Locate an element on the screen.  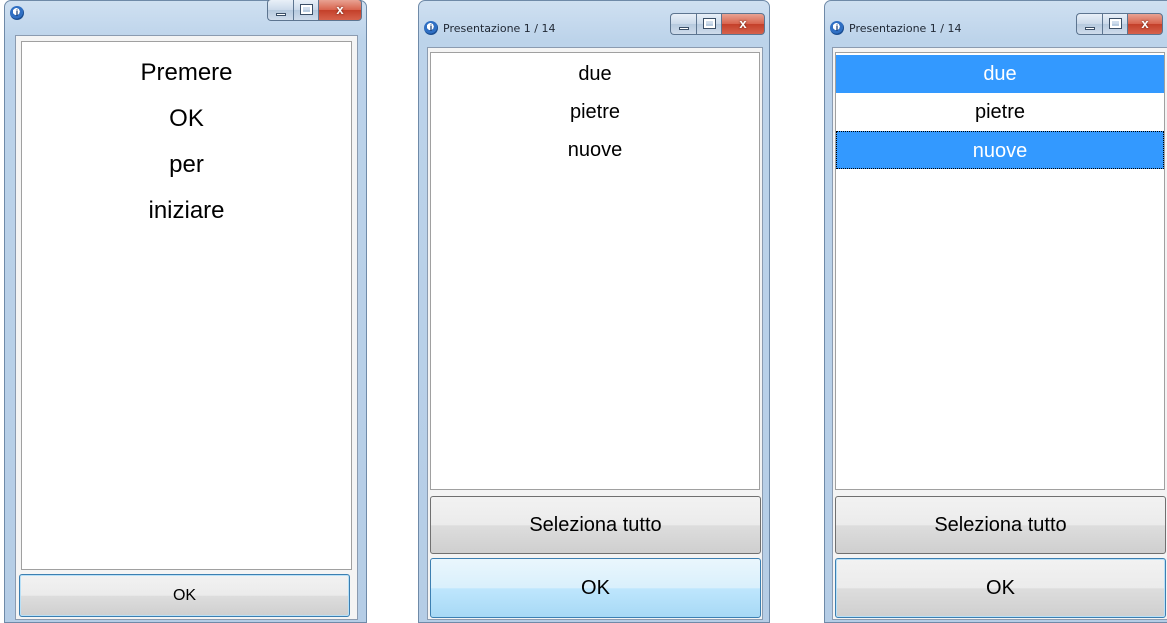
list-item-selected: nuove is located at coordinates (1000, 150).